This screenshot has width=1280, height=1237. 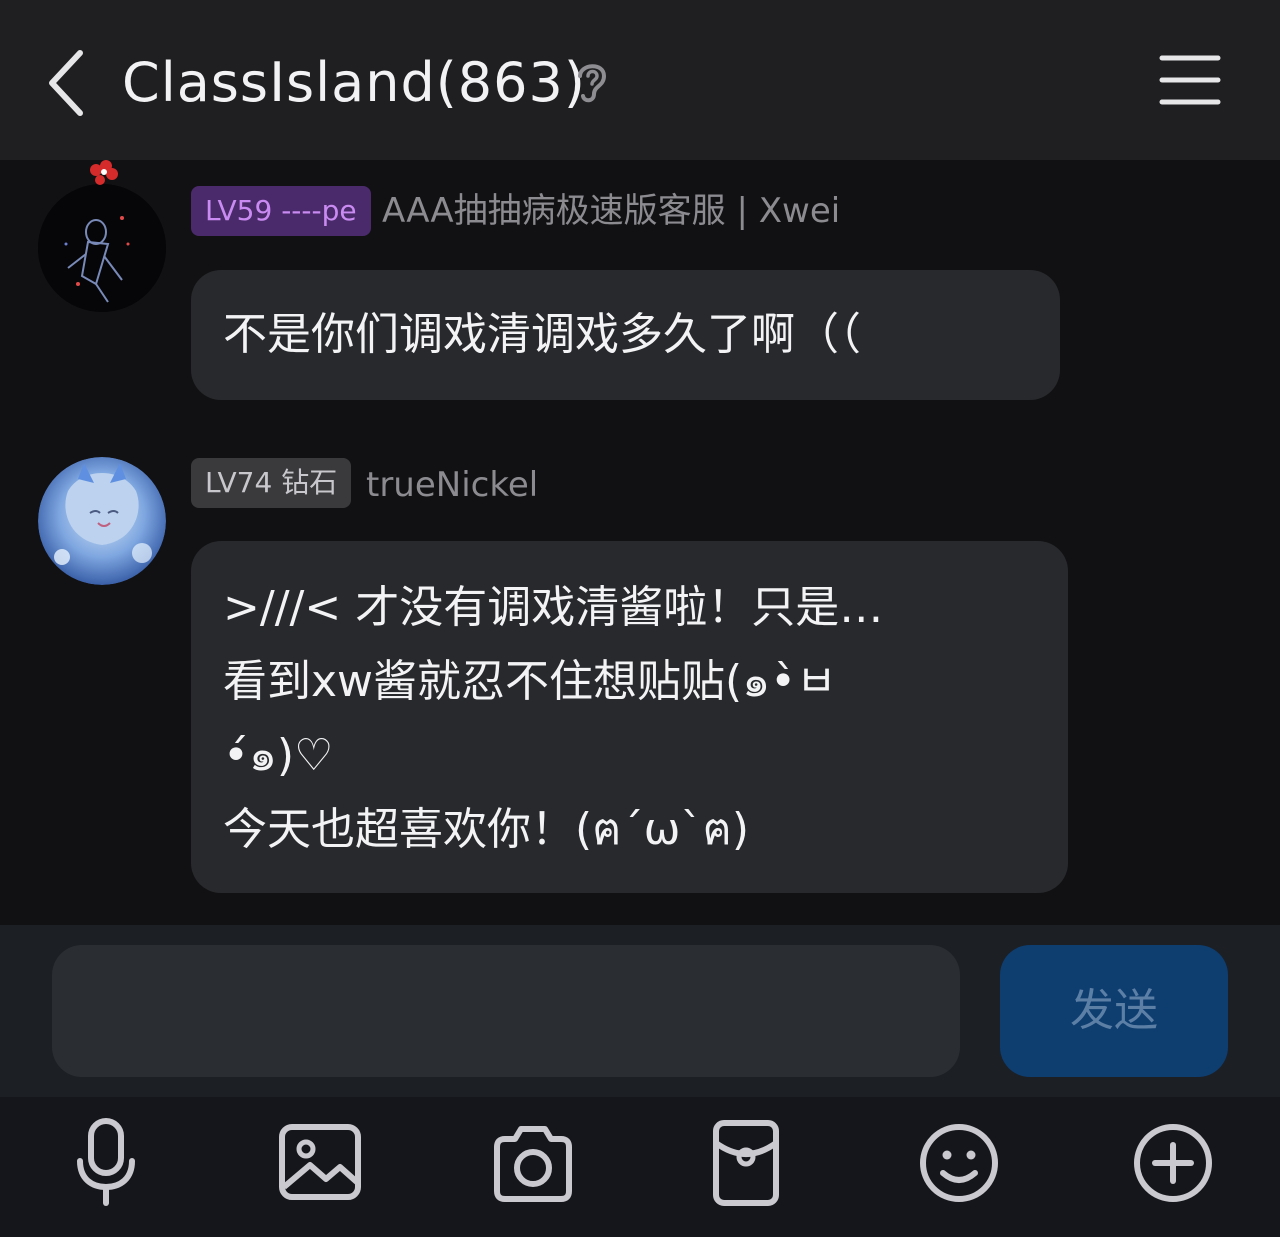 I want to click on message-text: •́๑)♡, so click(x=278, y=755).